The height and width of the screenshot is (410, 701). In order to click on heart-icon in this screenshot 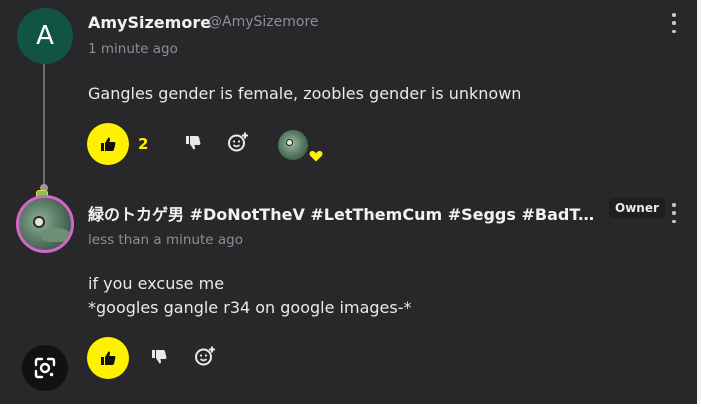, I will do `click(316, 156)`.